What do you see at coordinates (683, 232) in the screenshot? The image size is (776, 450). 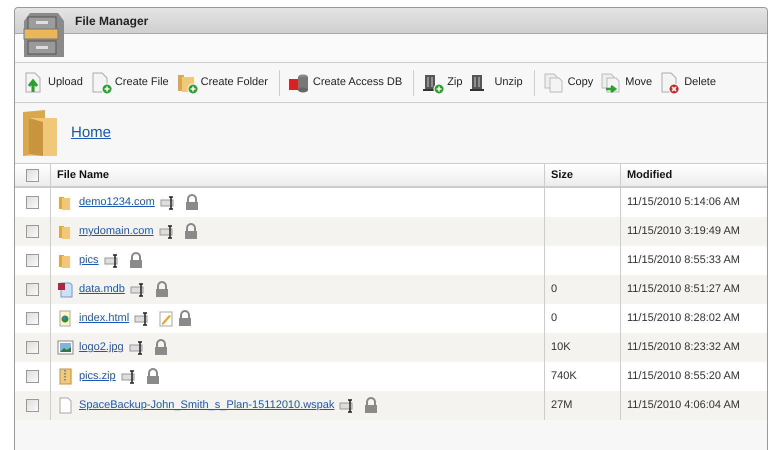 I see `modified-text: 11/15/2010 3:19:49 AM` at bounding box center [683, 232].